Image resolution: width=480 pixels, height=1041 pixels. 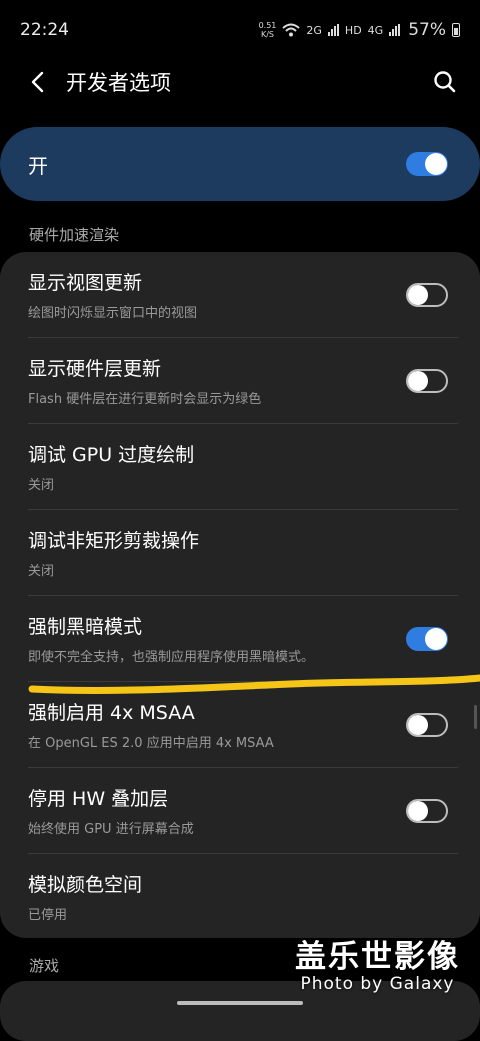 What do you see at coordinates (38, 165) in the screenshot?
I see `master-switch-label: 开` at bounding box center [38, 165].